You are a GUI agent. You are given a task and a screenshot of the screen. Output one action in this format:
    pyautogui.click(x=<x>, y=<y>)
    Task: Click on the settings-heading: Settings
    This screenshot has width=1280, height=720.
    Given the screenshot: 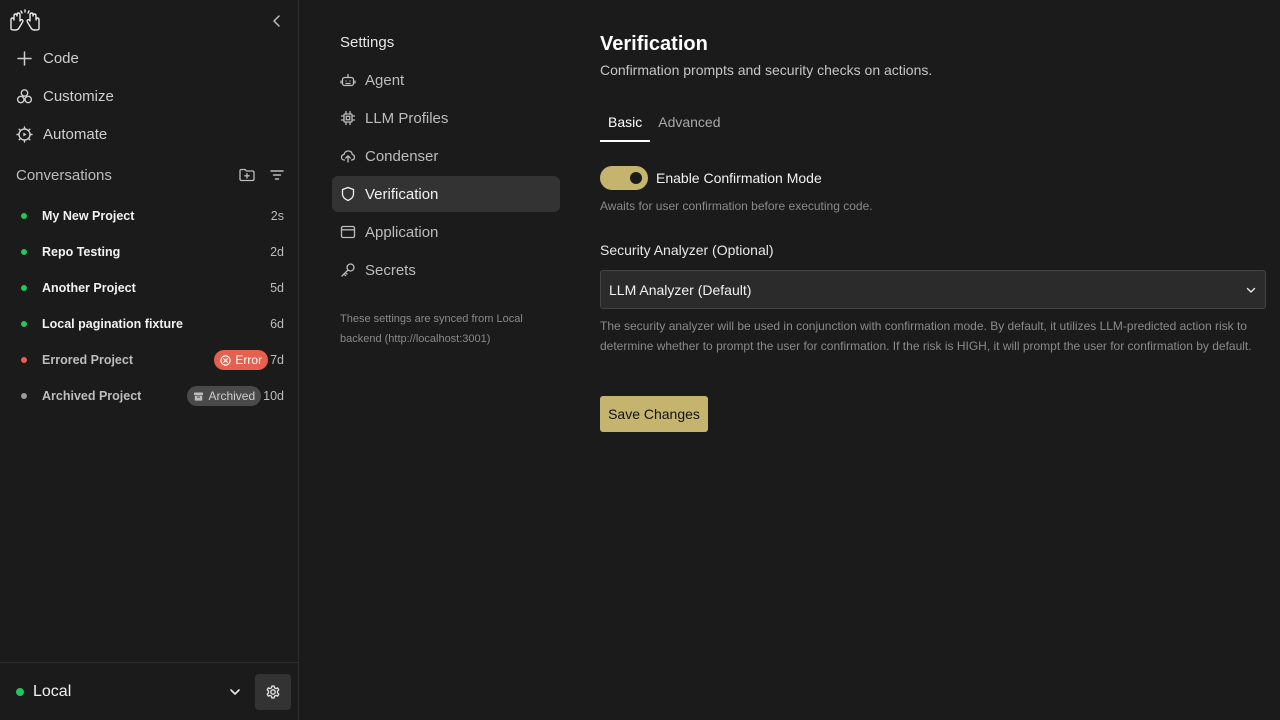 What is the action you would take?
    pyautogui.click(x=367, y=42)
    